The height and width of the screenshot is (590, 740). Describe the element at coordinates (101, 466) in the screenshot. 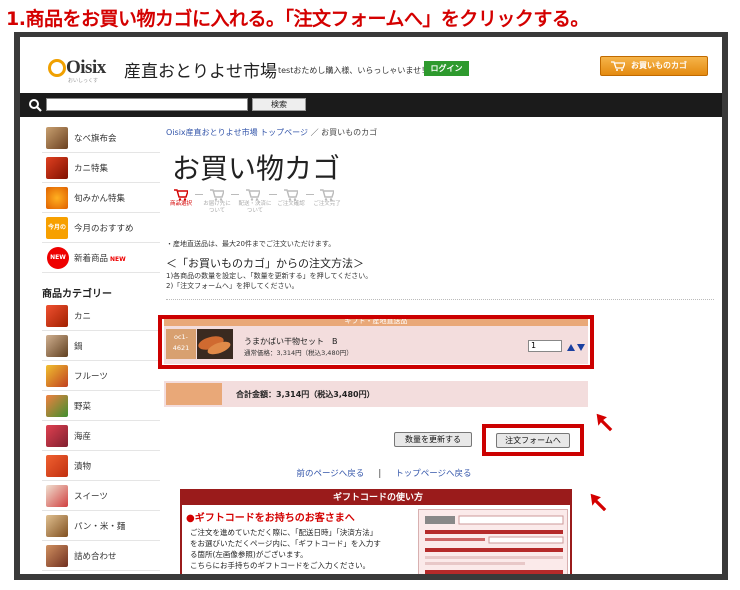

I see `category-pickles: 漬物` at that location.